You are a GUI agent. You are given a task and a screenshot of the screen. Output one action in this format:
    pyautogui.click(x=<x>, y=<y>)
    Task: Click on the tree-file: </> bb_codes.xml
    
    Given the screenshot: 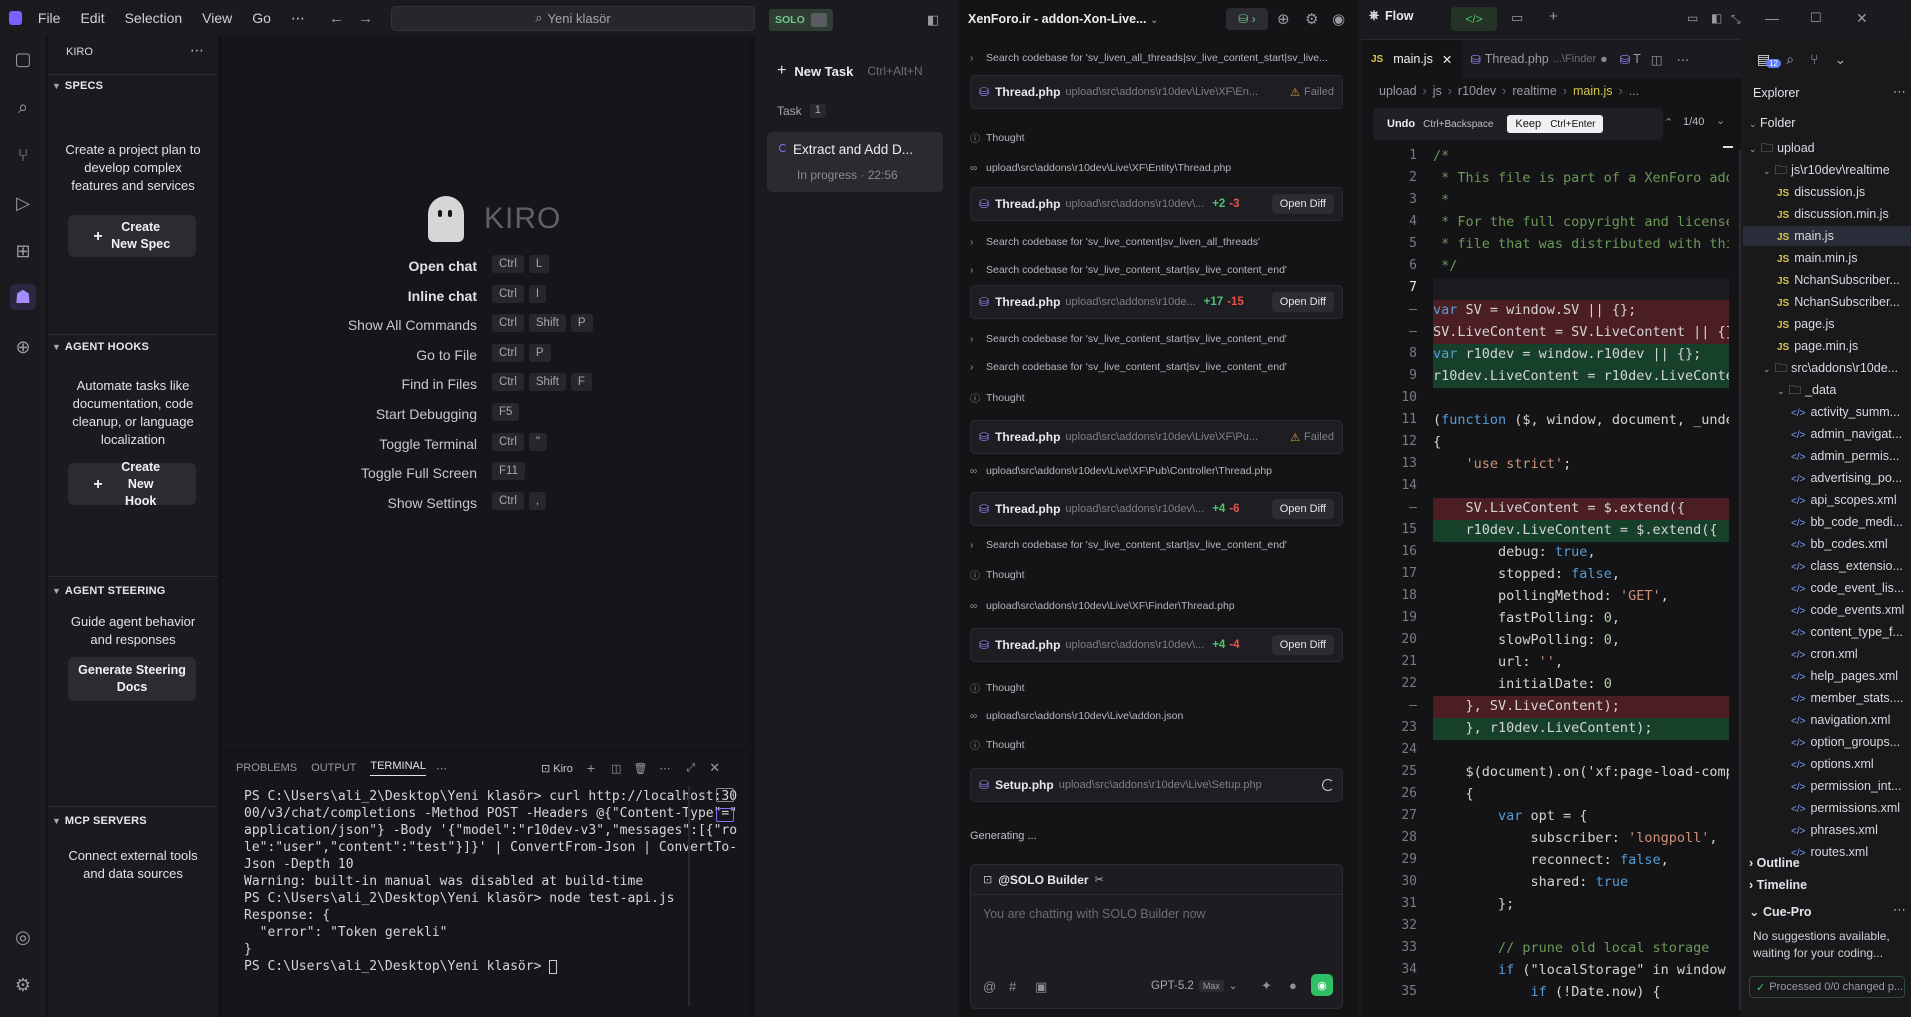 What is the action you would take?
    pyautogui.click(x=1851, y=544)
    